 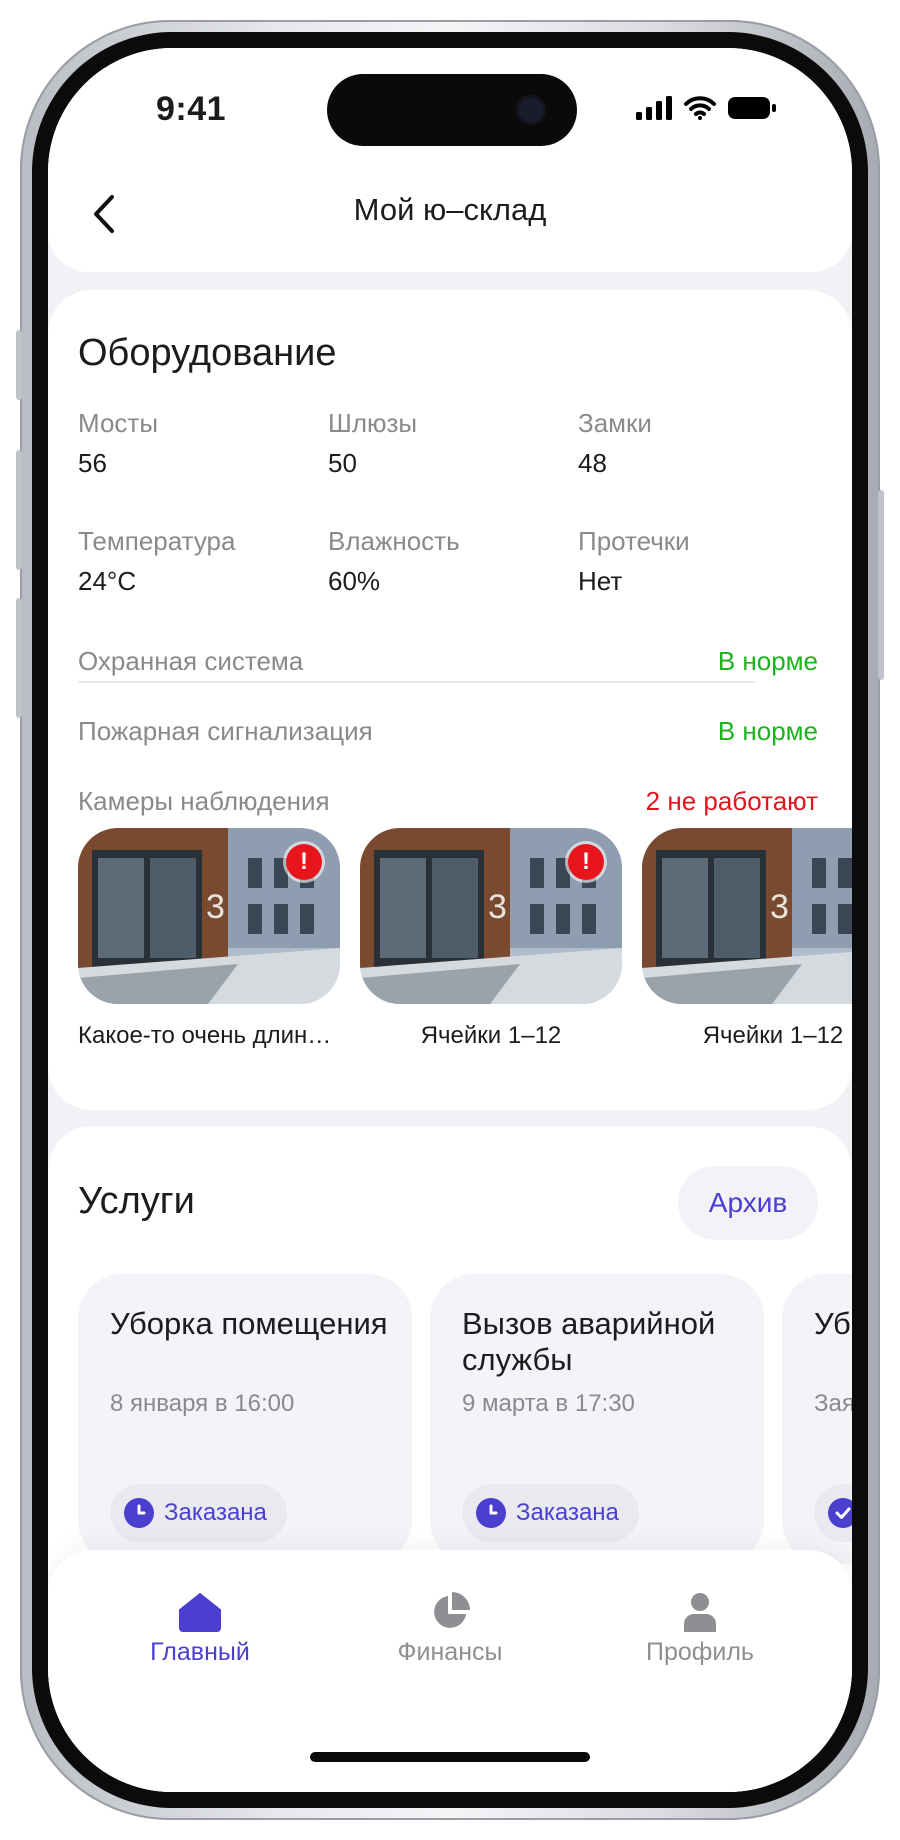 I want to click on status-icons, so click(x=706, y=108).